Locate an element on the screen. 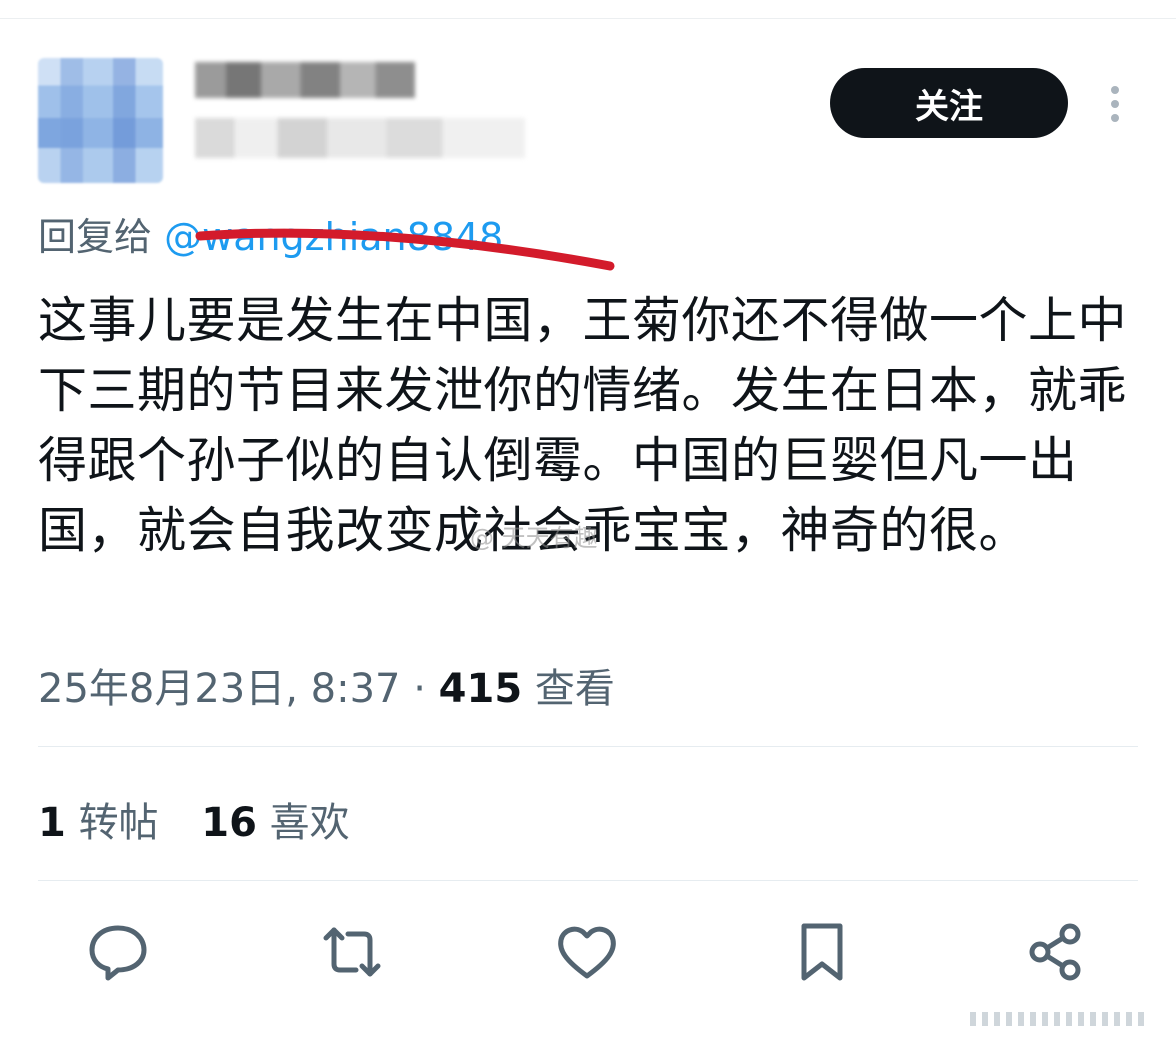 Image resolution: width=1176 pixels, height=1053 pixels. retweets-label: 转帖 is located at coordinates (118, 823).